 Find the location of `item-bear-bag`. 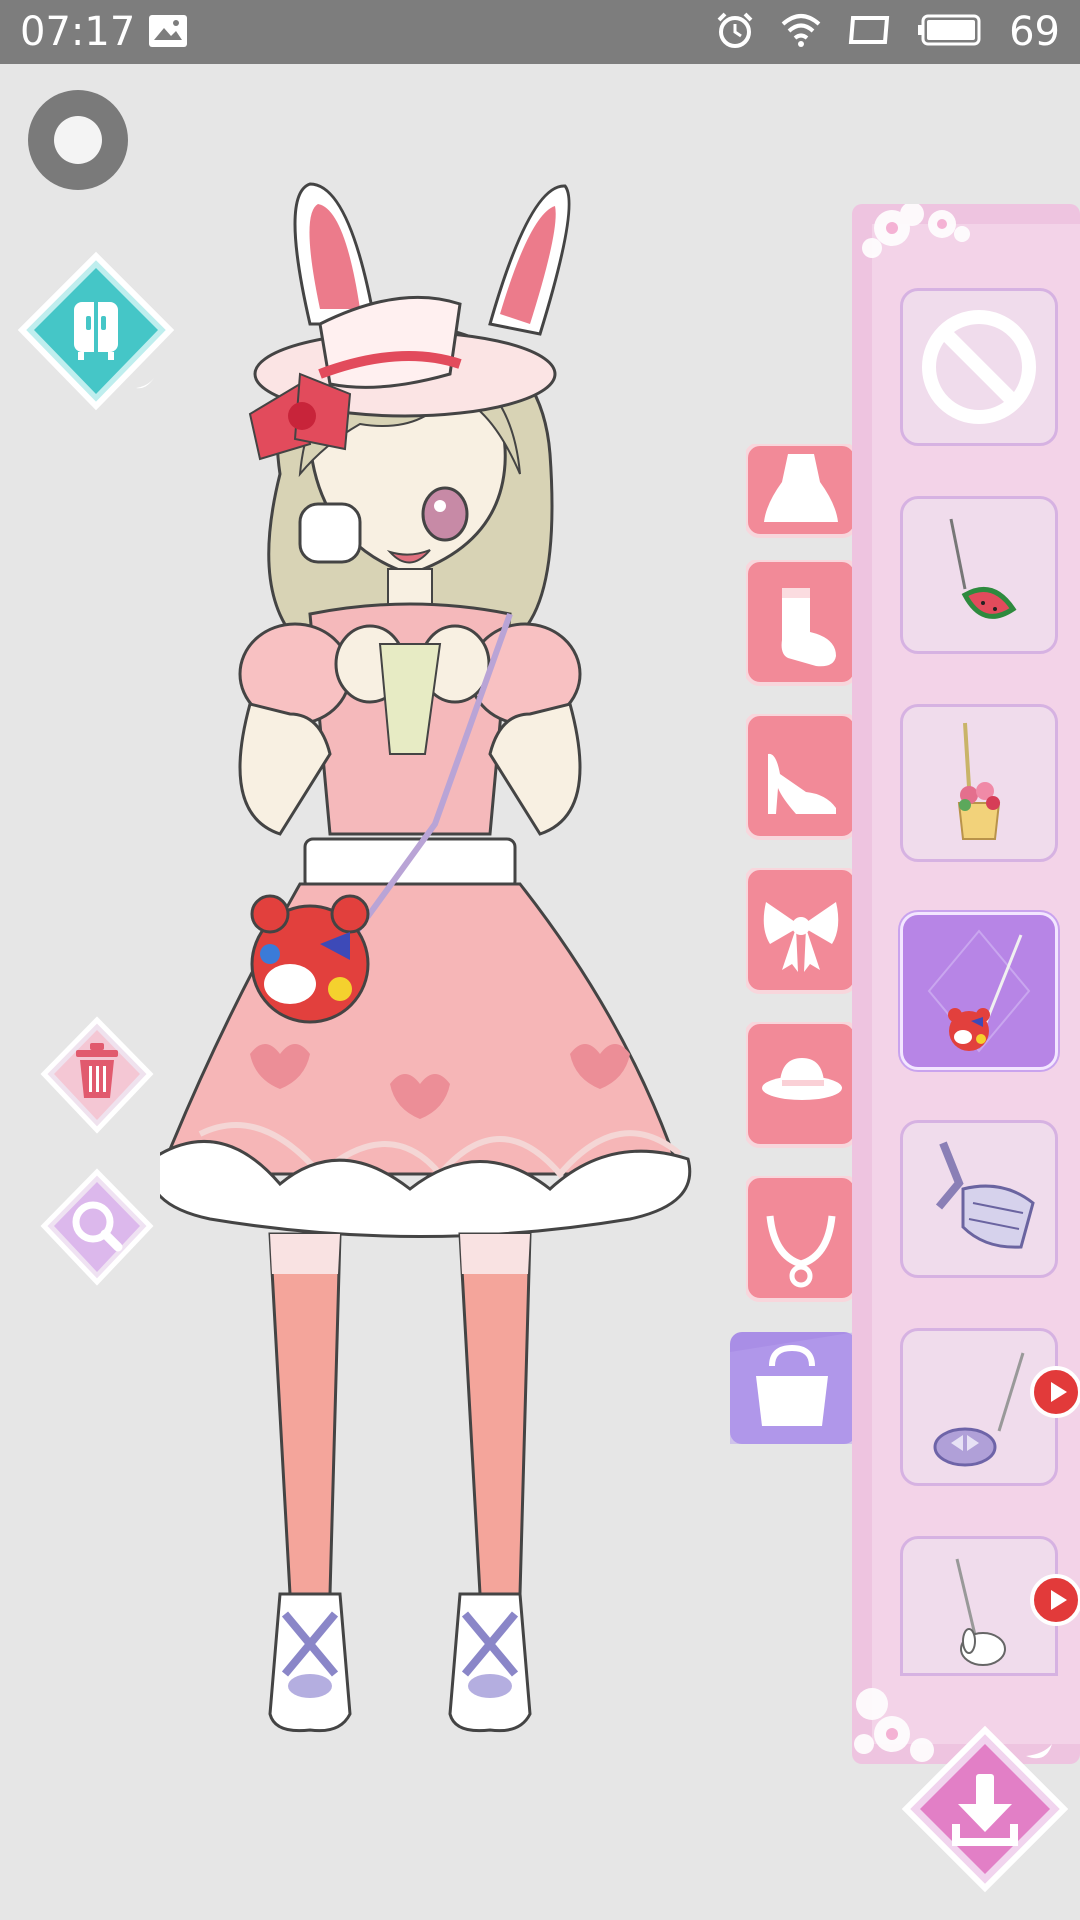

item-bear-bag is located at coordinates (979, 991).